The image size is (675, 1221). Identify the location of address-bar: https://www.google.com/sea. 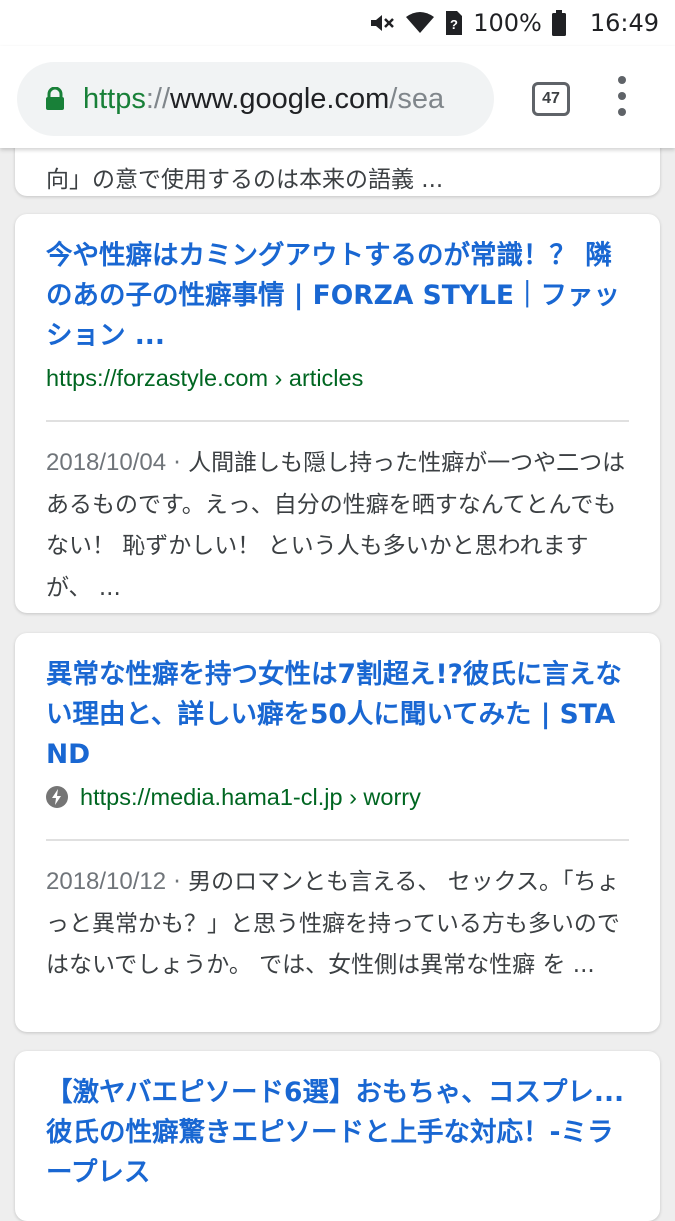
(255, 99).